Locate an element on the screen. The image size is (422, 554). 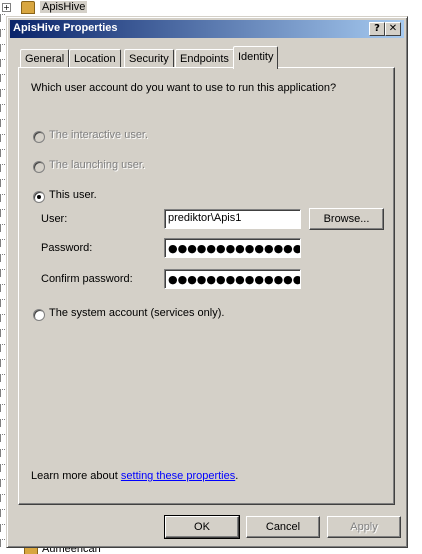
confirm-password-input: ●●●●●●●●●●●●●●● is located at coordinates (232, 279).